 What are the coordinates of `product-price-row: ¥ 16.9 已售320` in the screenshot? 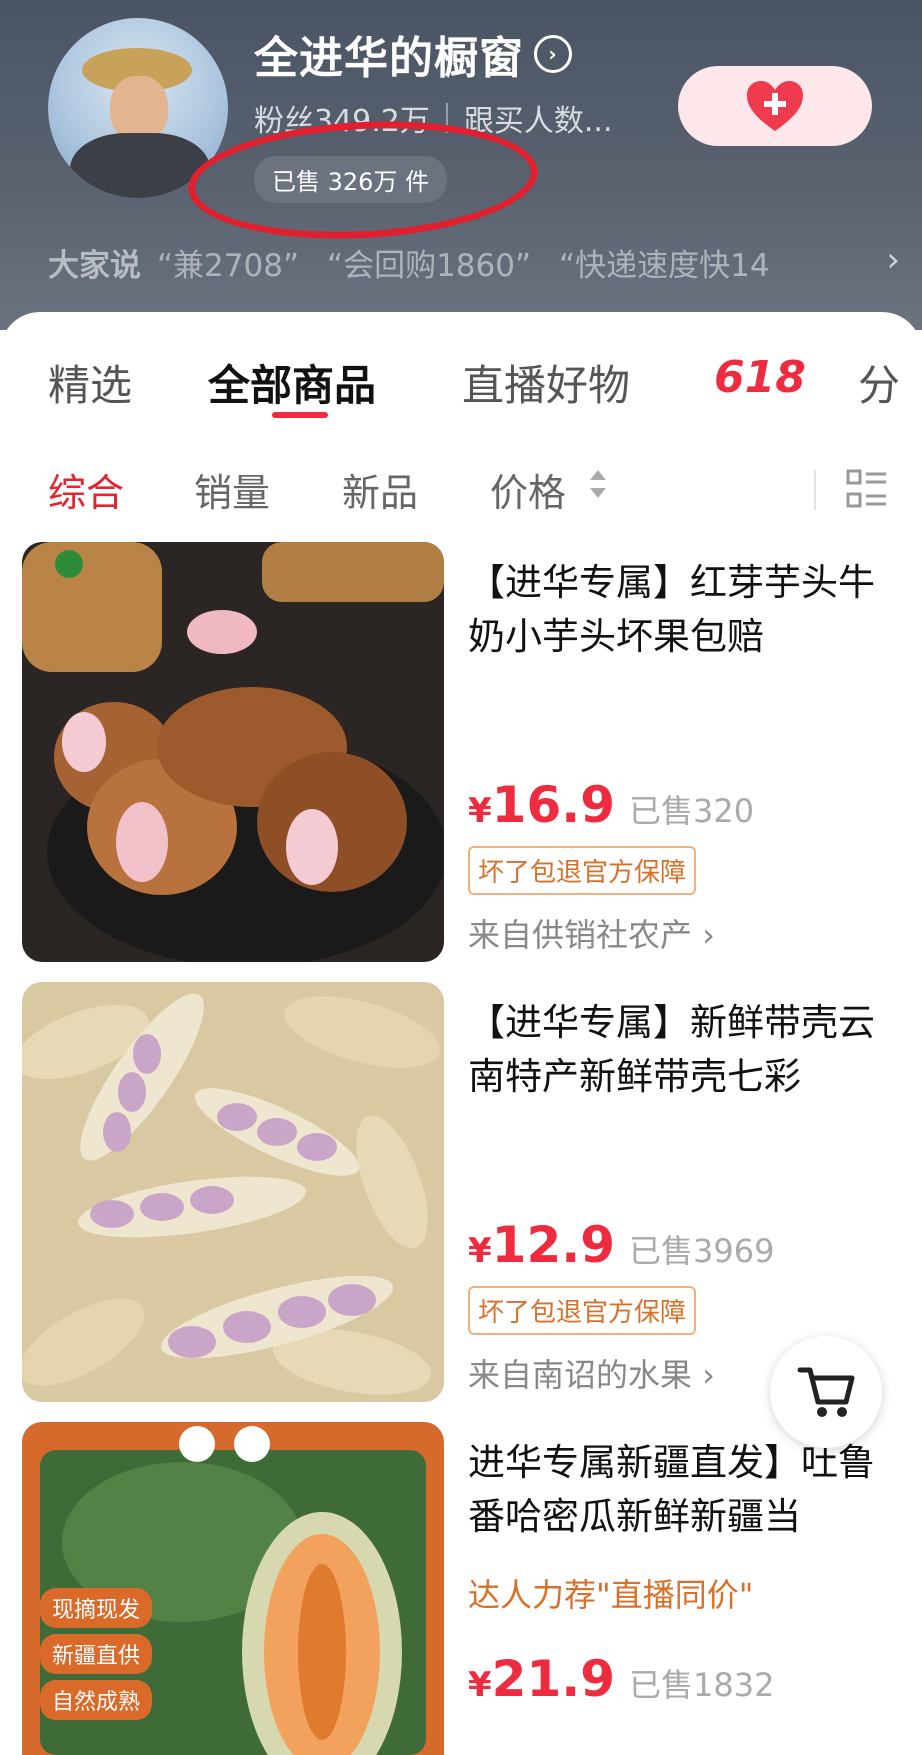 It's located at (611, 805).